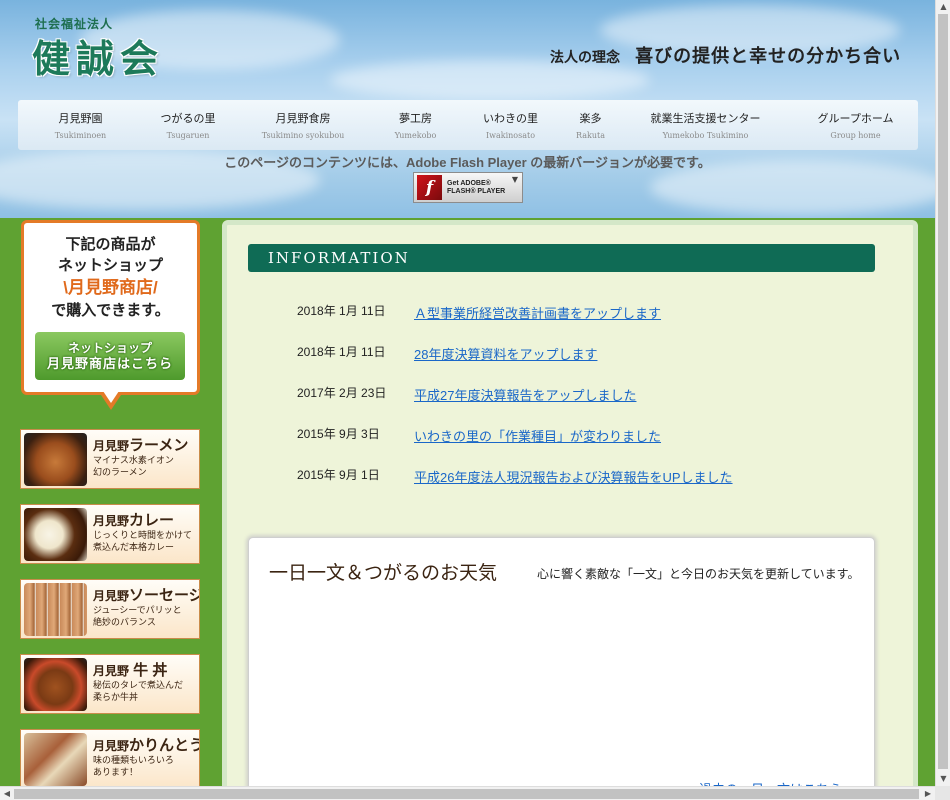 This screenshot has width=950, height=800. I want to click on nav-item-label: 夢工房, so click(415, 118).